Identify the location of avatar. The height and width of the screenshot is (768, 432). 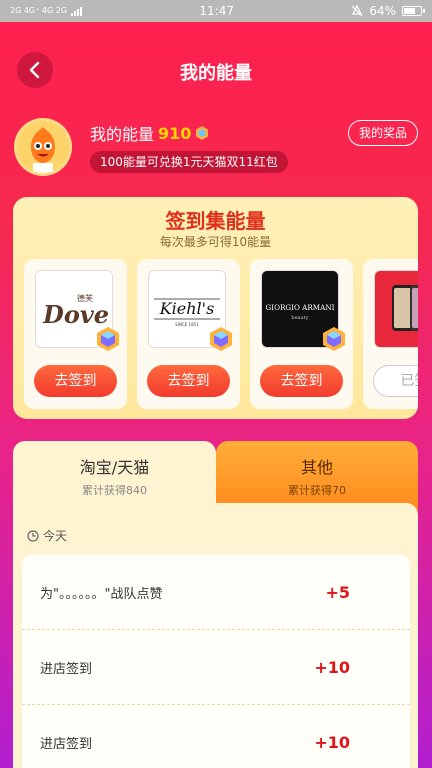
(43, 147).